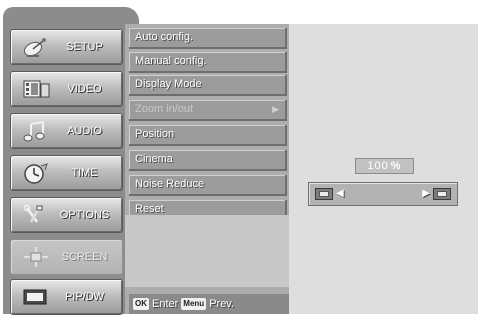 This screenshot has width=478, height=315. Describe the element at coordinates (208, 62) in the screenshot. I see `menu-item-manual-config: Manual config.` at that location.